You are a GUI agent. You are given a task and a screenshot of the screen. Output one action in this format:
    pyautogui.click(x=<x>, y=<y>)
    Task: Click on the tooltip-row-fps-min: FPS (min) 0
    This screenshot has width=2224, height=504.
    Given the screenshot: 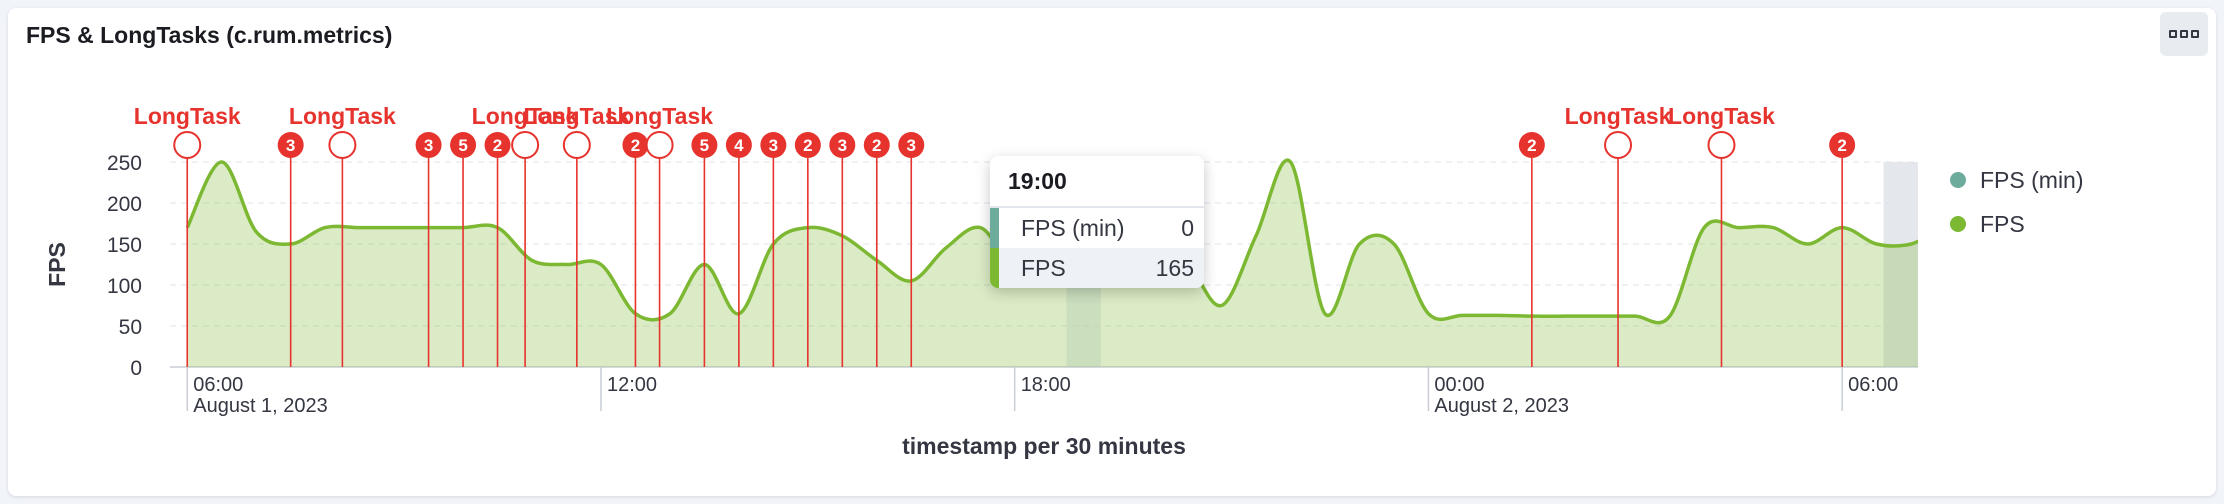 What is the action you would take?
    pyautogui.click(x=1097, y=228)
    